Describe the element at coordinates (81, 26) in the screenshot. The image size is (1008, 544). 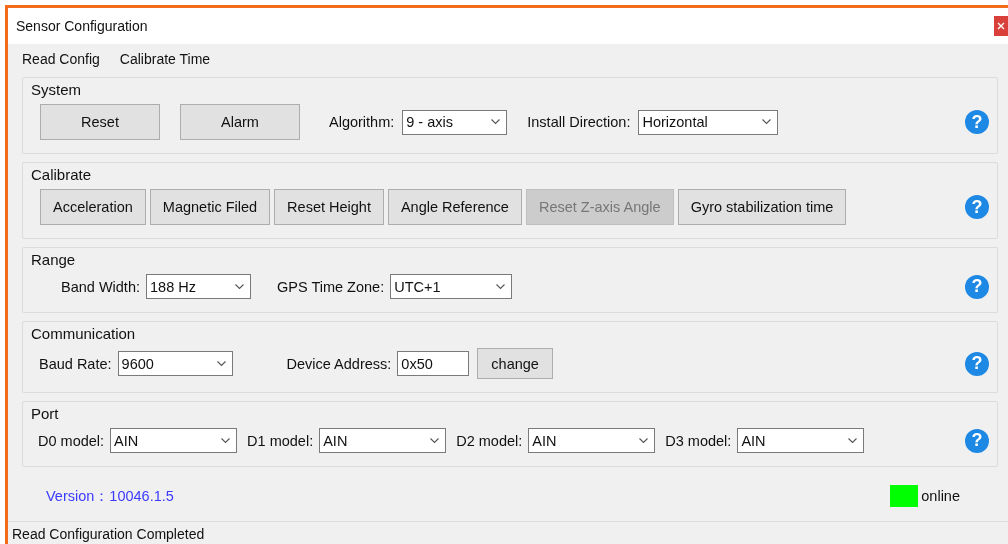
I see `window-title: Sensor Configuration` at that location.